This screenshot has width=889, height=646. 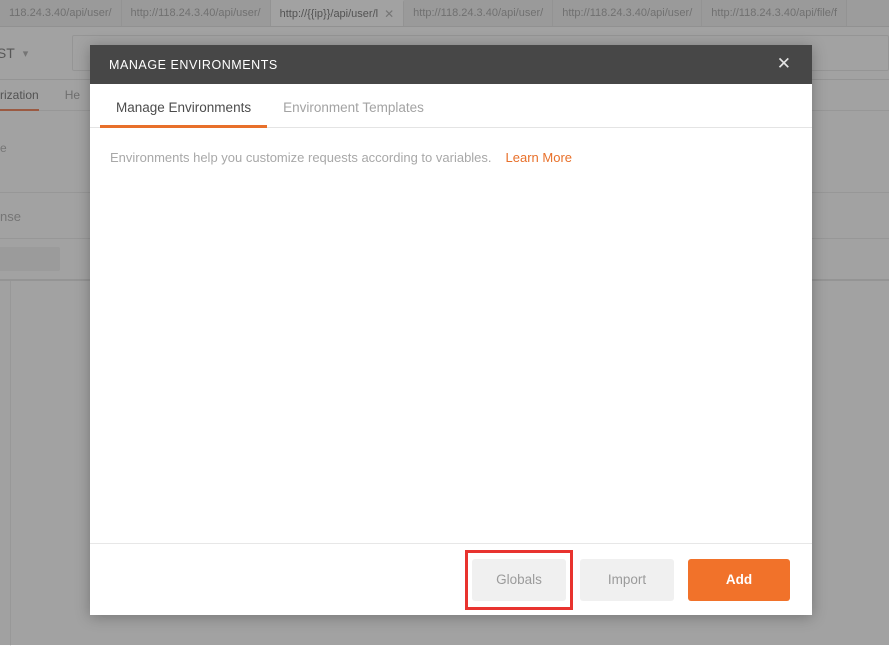 I want to click on globals-button: Globals, so click(x=519, y=579).